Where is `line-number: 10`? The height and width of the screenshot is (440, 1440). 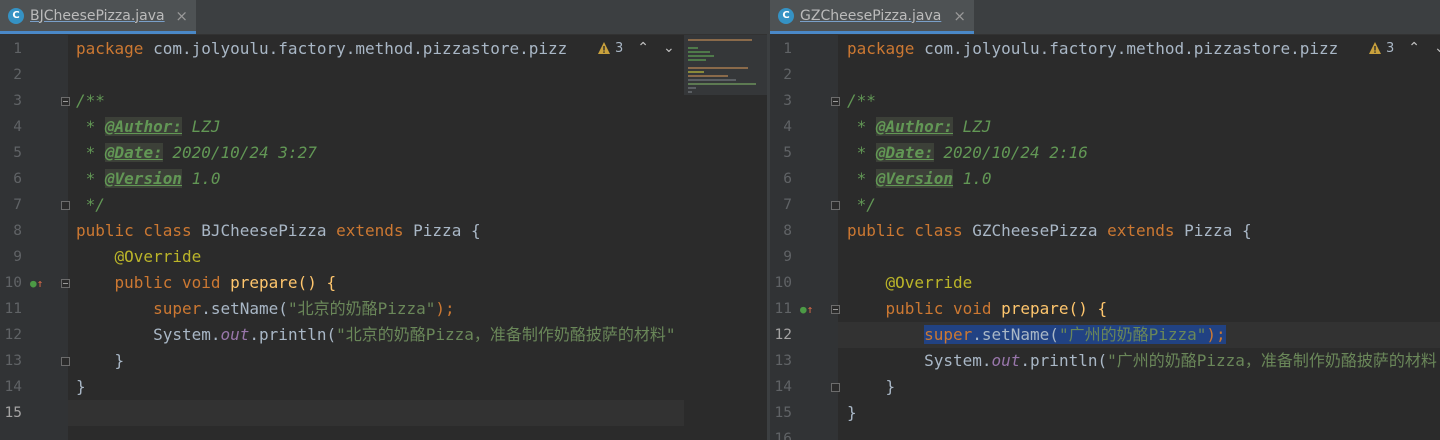 line-number: 10 is located at coordinates (13, 283).